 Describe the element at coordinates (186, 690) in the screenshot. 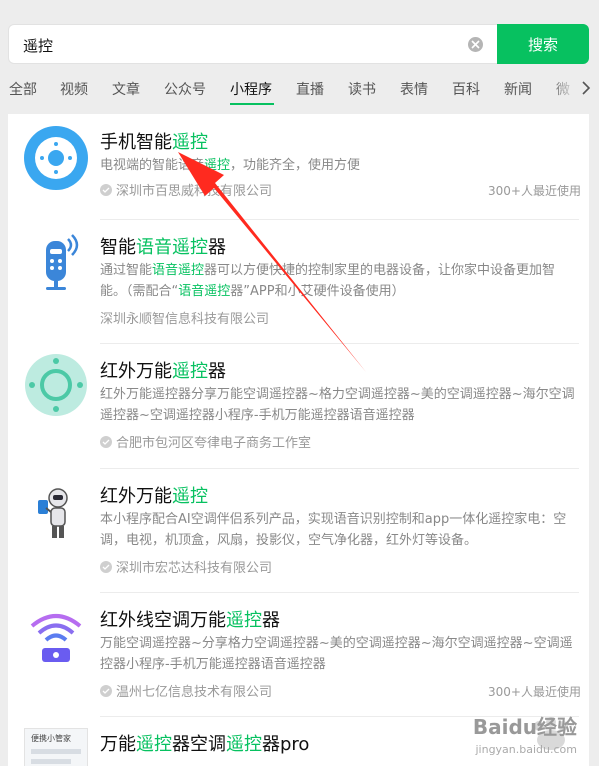

I see `result-company: 温州七亿信息技术有限公司` at that location.